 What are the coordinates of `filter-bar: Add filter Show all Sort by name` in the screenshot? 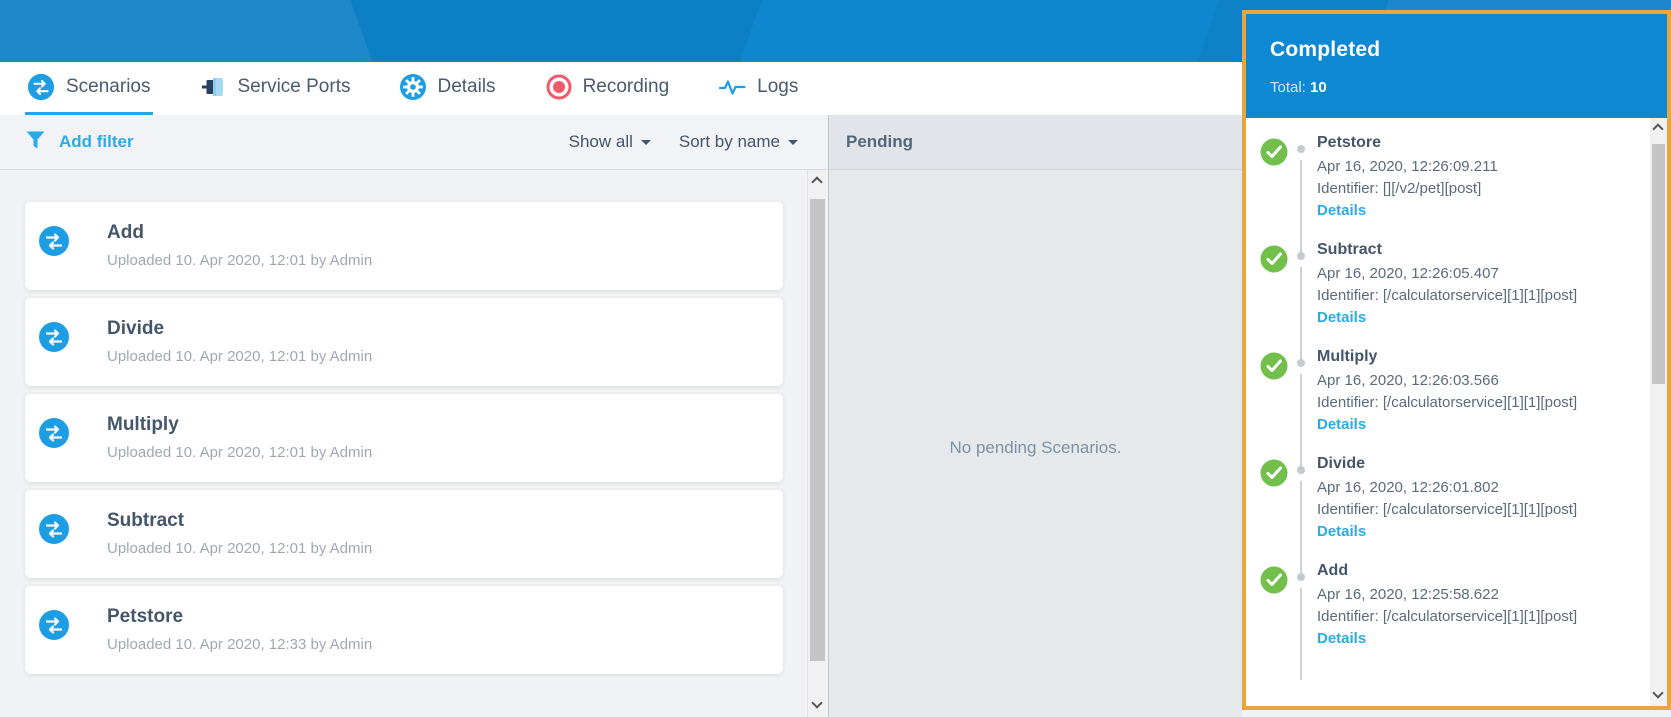 It's located at (414, 142).